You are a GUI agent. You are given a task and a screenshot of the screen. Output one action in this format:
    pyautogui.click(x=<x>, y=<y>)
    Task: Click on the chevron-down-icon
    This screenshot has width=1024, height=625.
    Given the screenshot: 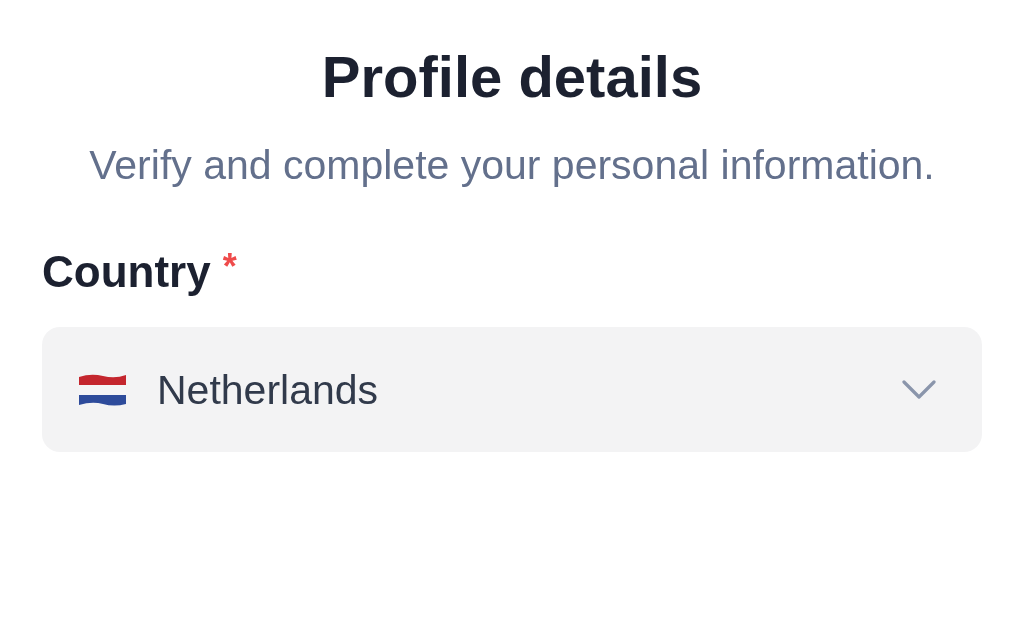 What is the action you would take?
    pyautogui.click(x=919, y=389)
    